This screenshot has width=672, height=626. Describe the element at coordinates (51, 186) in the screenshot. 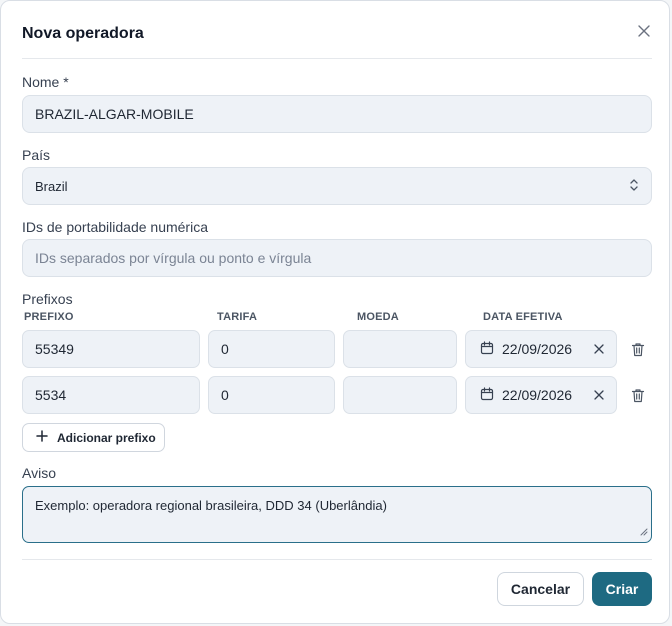

I see `country-value: Brazil` at that location.